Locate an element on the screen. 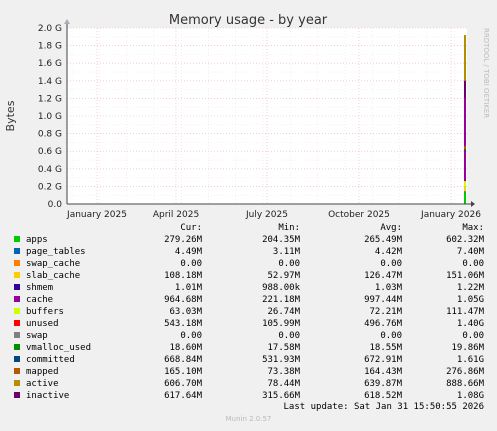 The image size is (497, 431). legend-min-value: 73.38M is located at coordinates (283, 372).